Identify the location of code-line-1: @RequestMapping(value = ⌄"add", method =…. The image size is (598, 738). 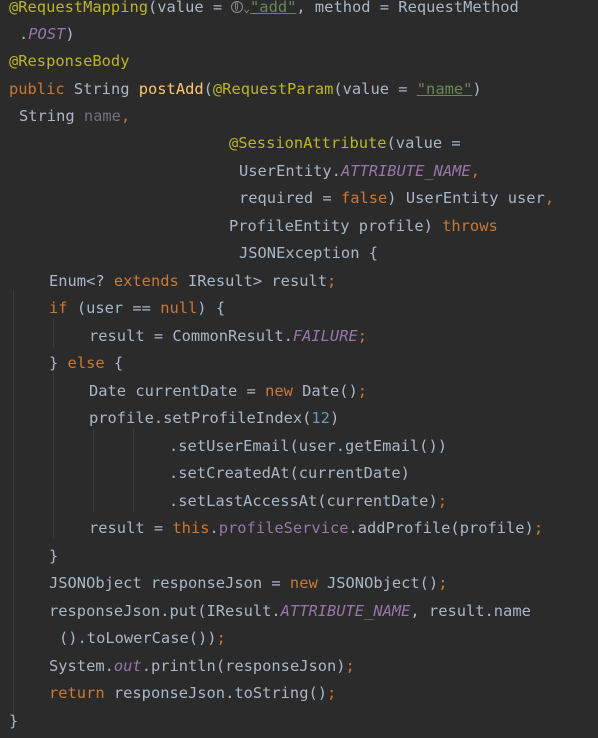
(264, 8).